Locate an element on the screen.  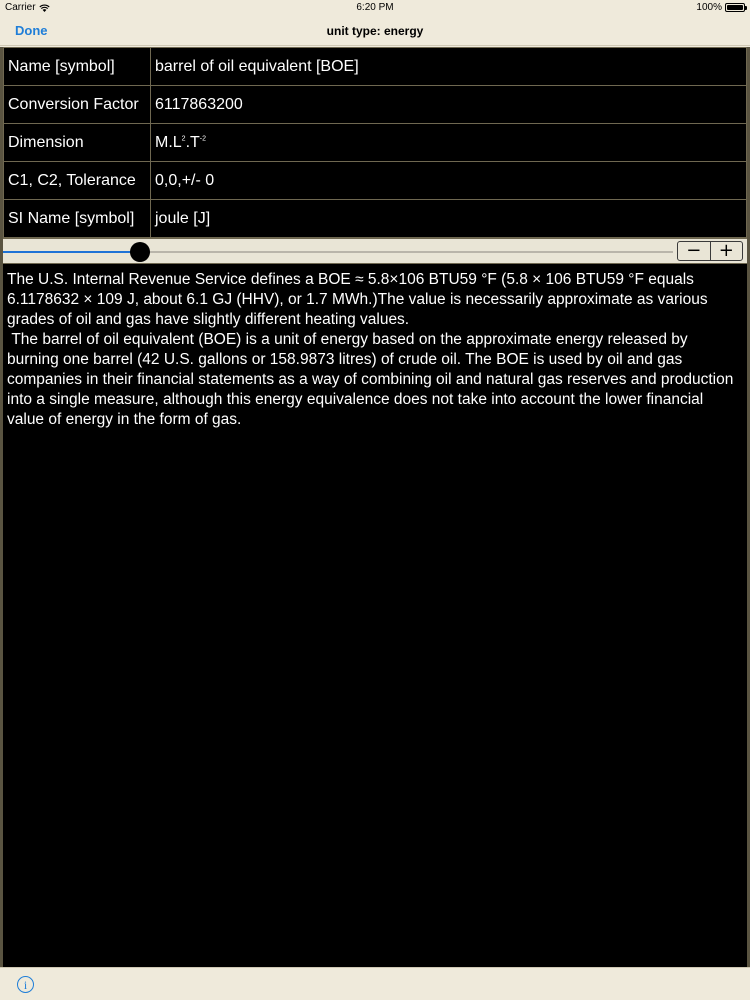
battery-fill is located at coordinates (735, 7).